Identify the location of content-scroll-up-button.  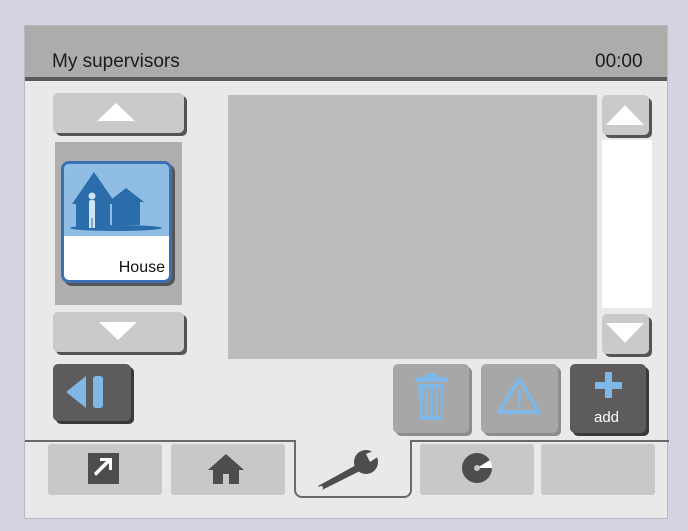
(625, 115).